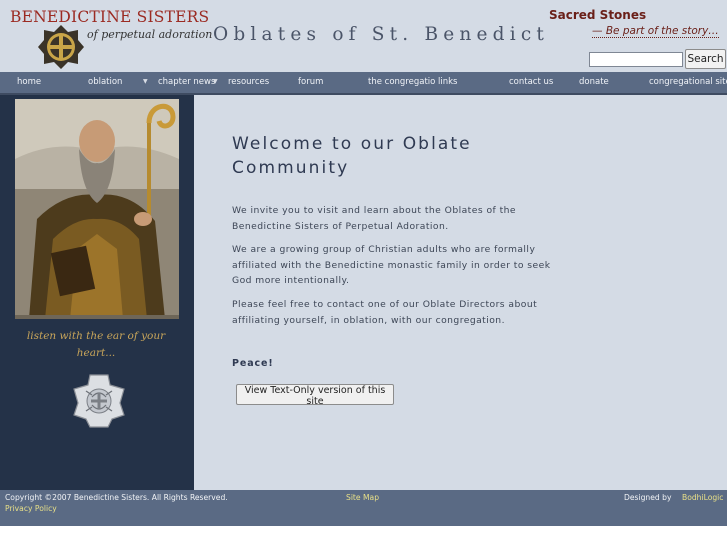 This screenshot has height=545, width=727. I want to click on text-only-version-button: View Text-Only version of this site, so click(315, 395).